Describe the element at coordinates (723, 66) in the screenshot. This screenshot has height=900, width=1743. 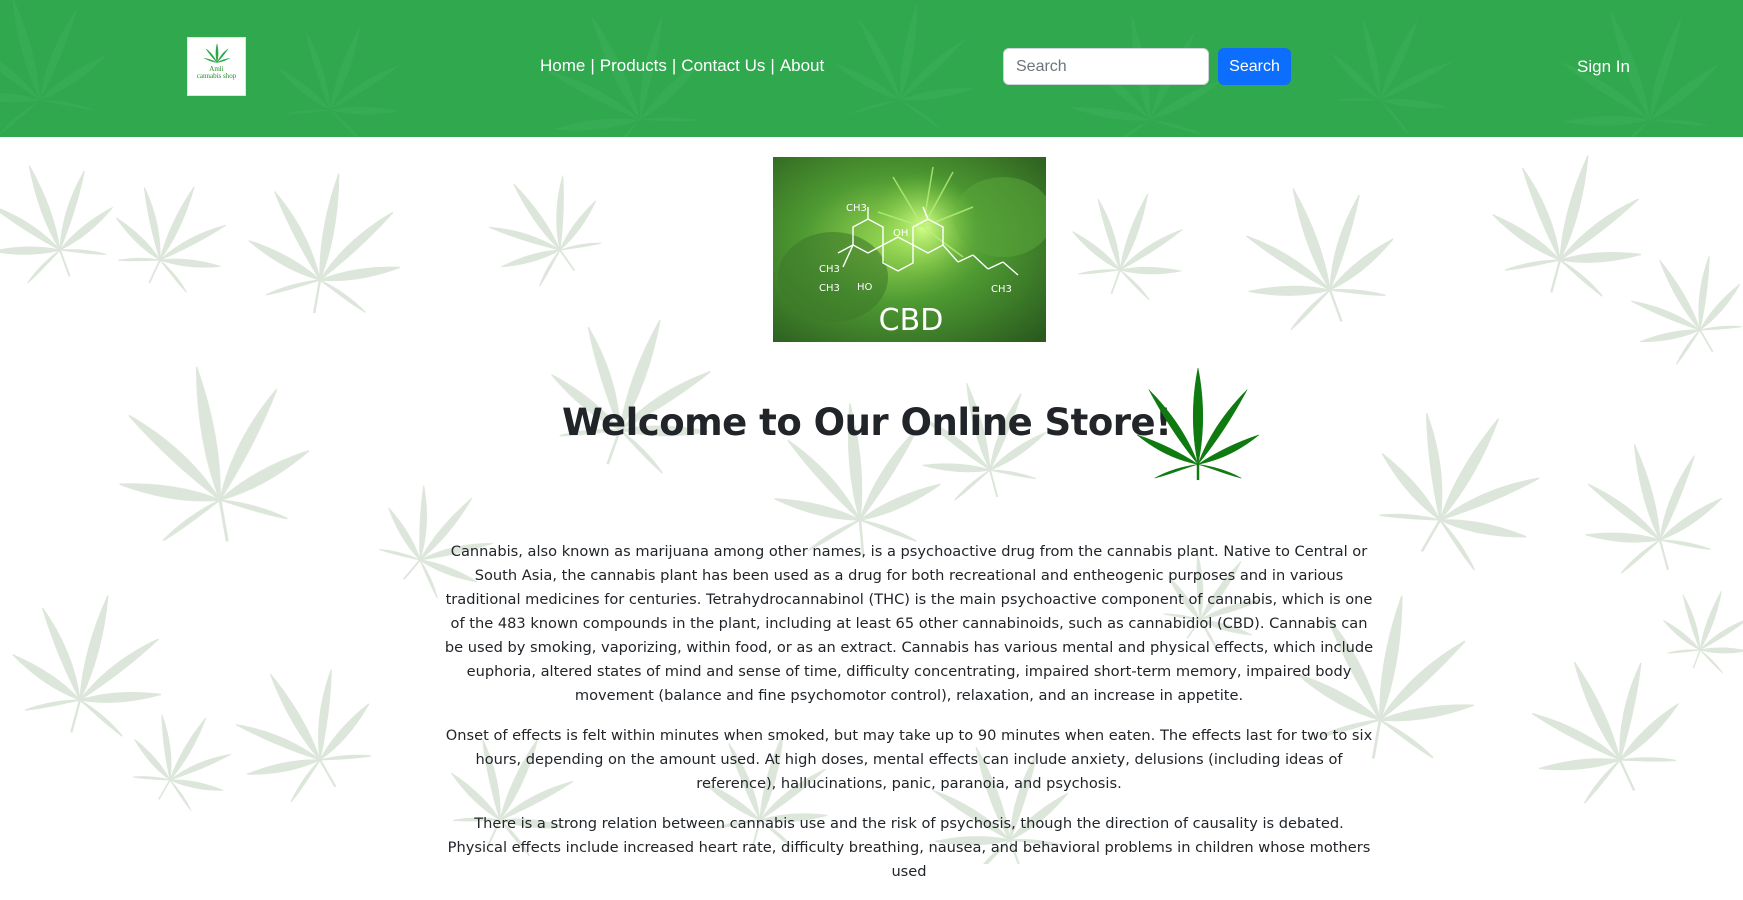
I see `nav-link-contact-us: Contact Us` at that location.